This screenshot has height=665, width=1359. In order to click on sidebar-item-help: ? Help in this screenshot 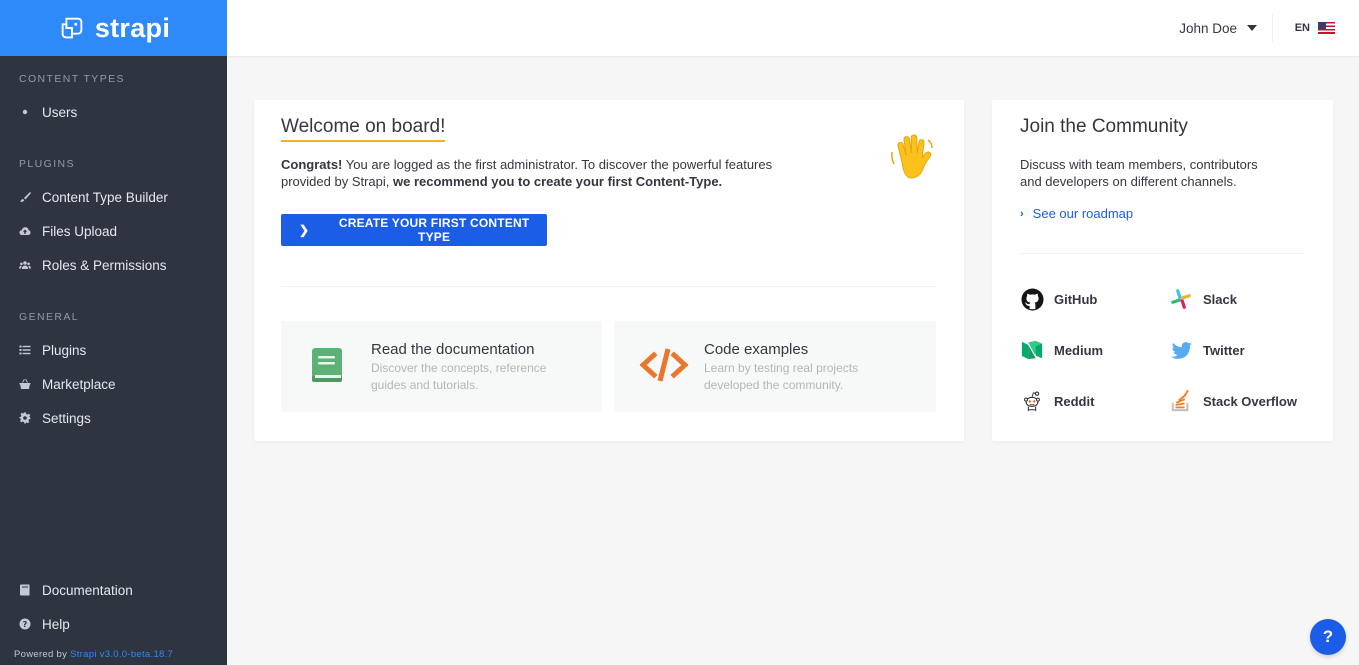, I will do `click(113, 624)`.